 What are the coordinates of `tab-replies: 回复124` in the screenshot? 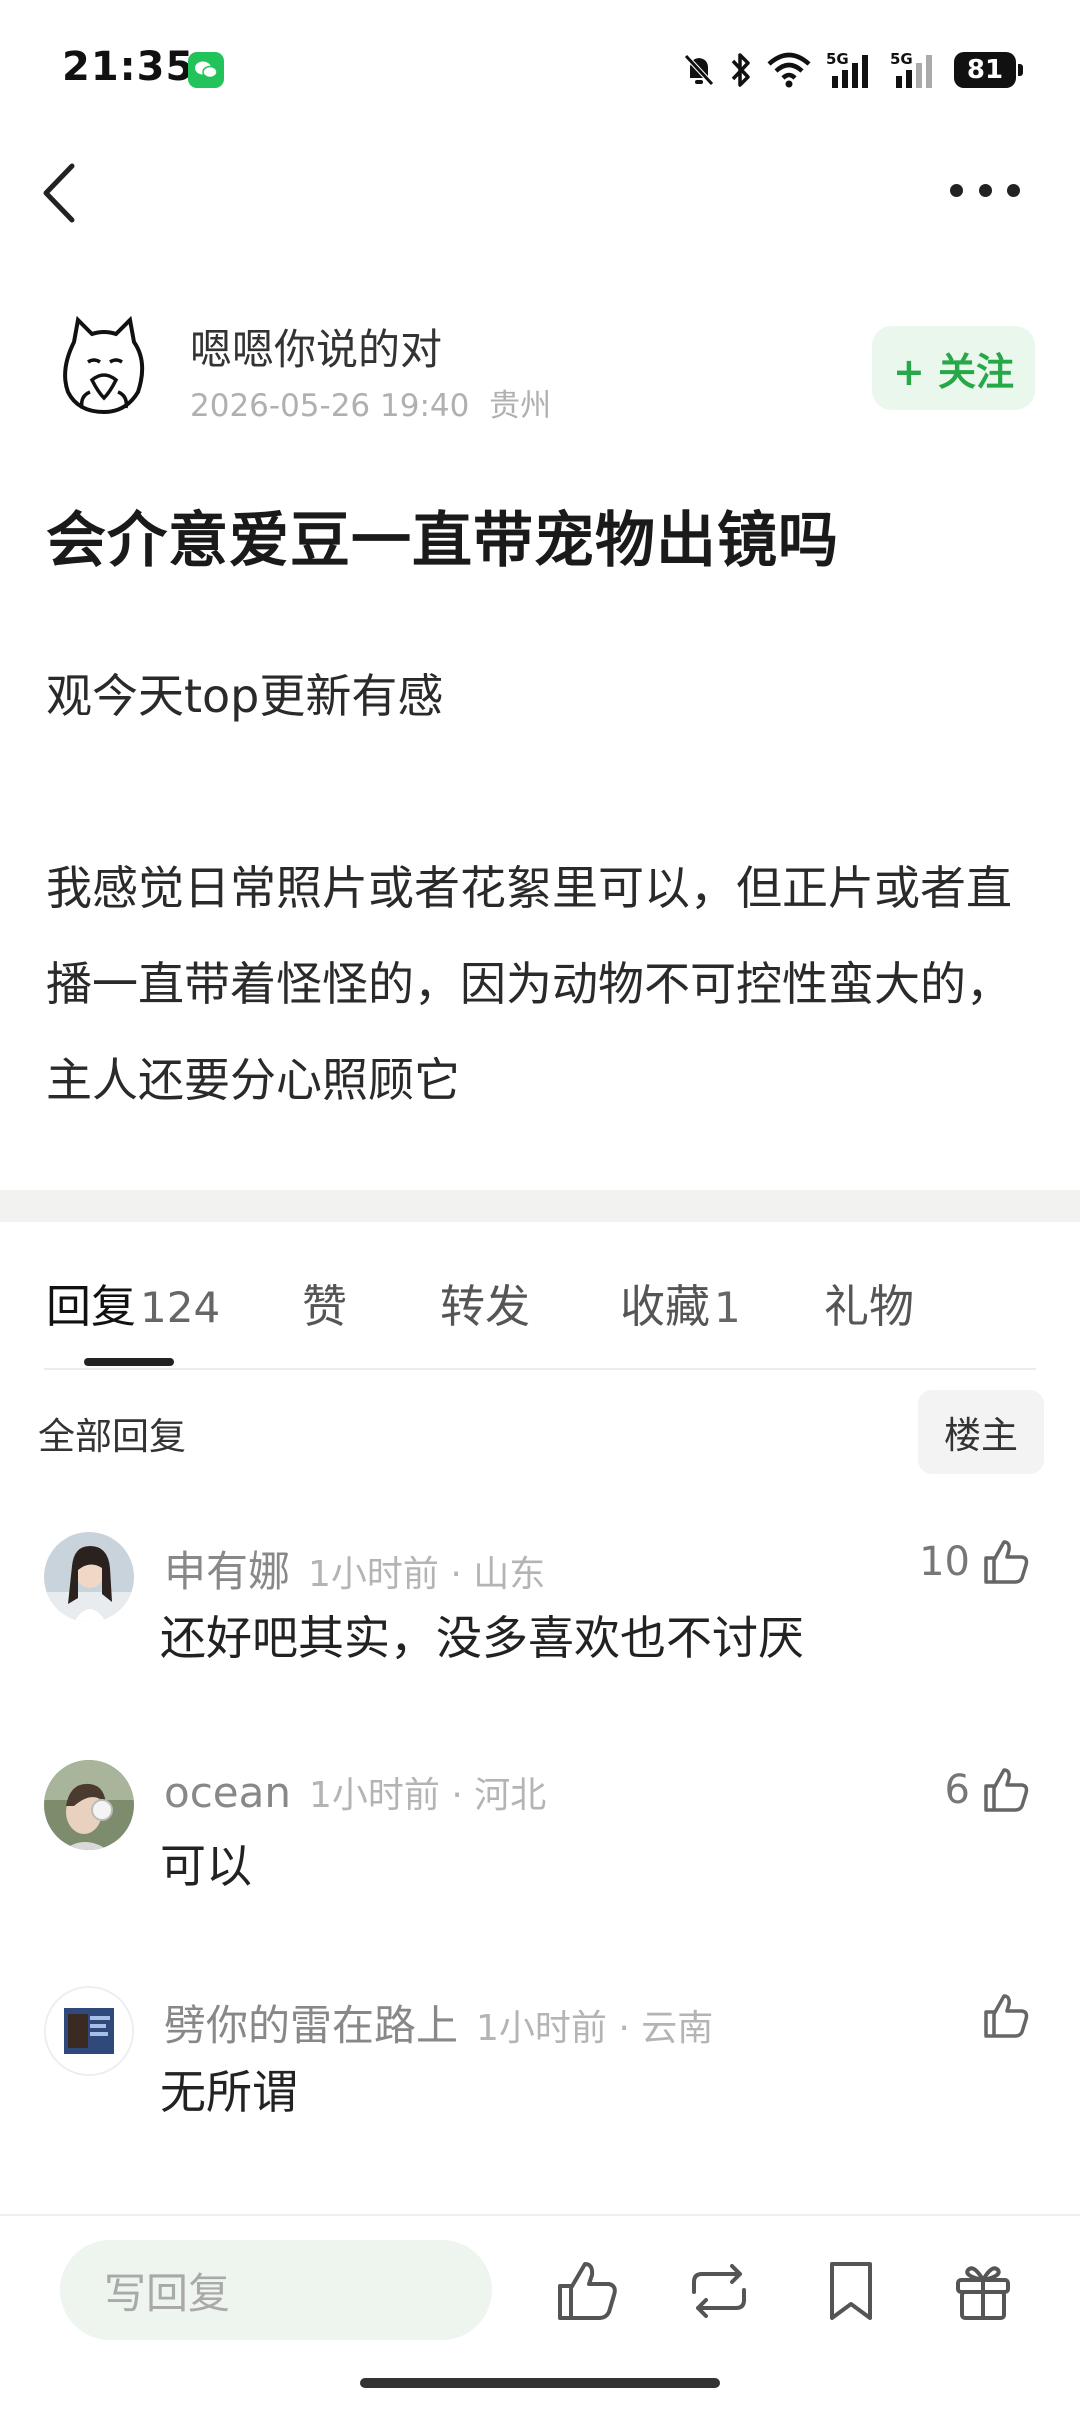 It's located at (133, 1302).